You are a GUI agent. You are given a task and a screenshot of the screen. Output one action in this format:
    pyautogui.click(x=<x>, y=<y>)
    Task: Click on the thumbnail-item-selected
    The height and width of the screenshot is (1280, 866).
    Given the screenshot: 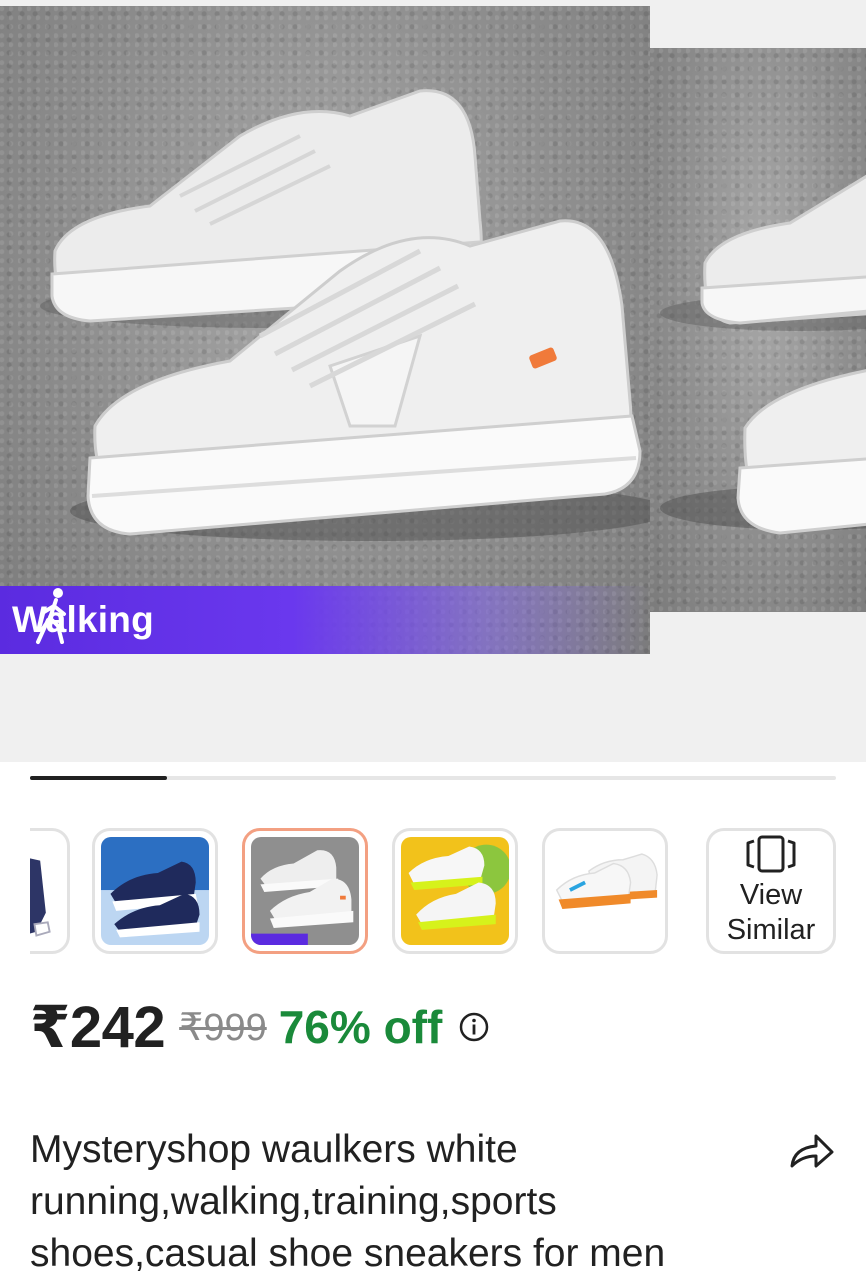 What is the action you would take?
    pyautogui.click(x=305, y=891)
    